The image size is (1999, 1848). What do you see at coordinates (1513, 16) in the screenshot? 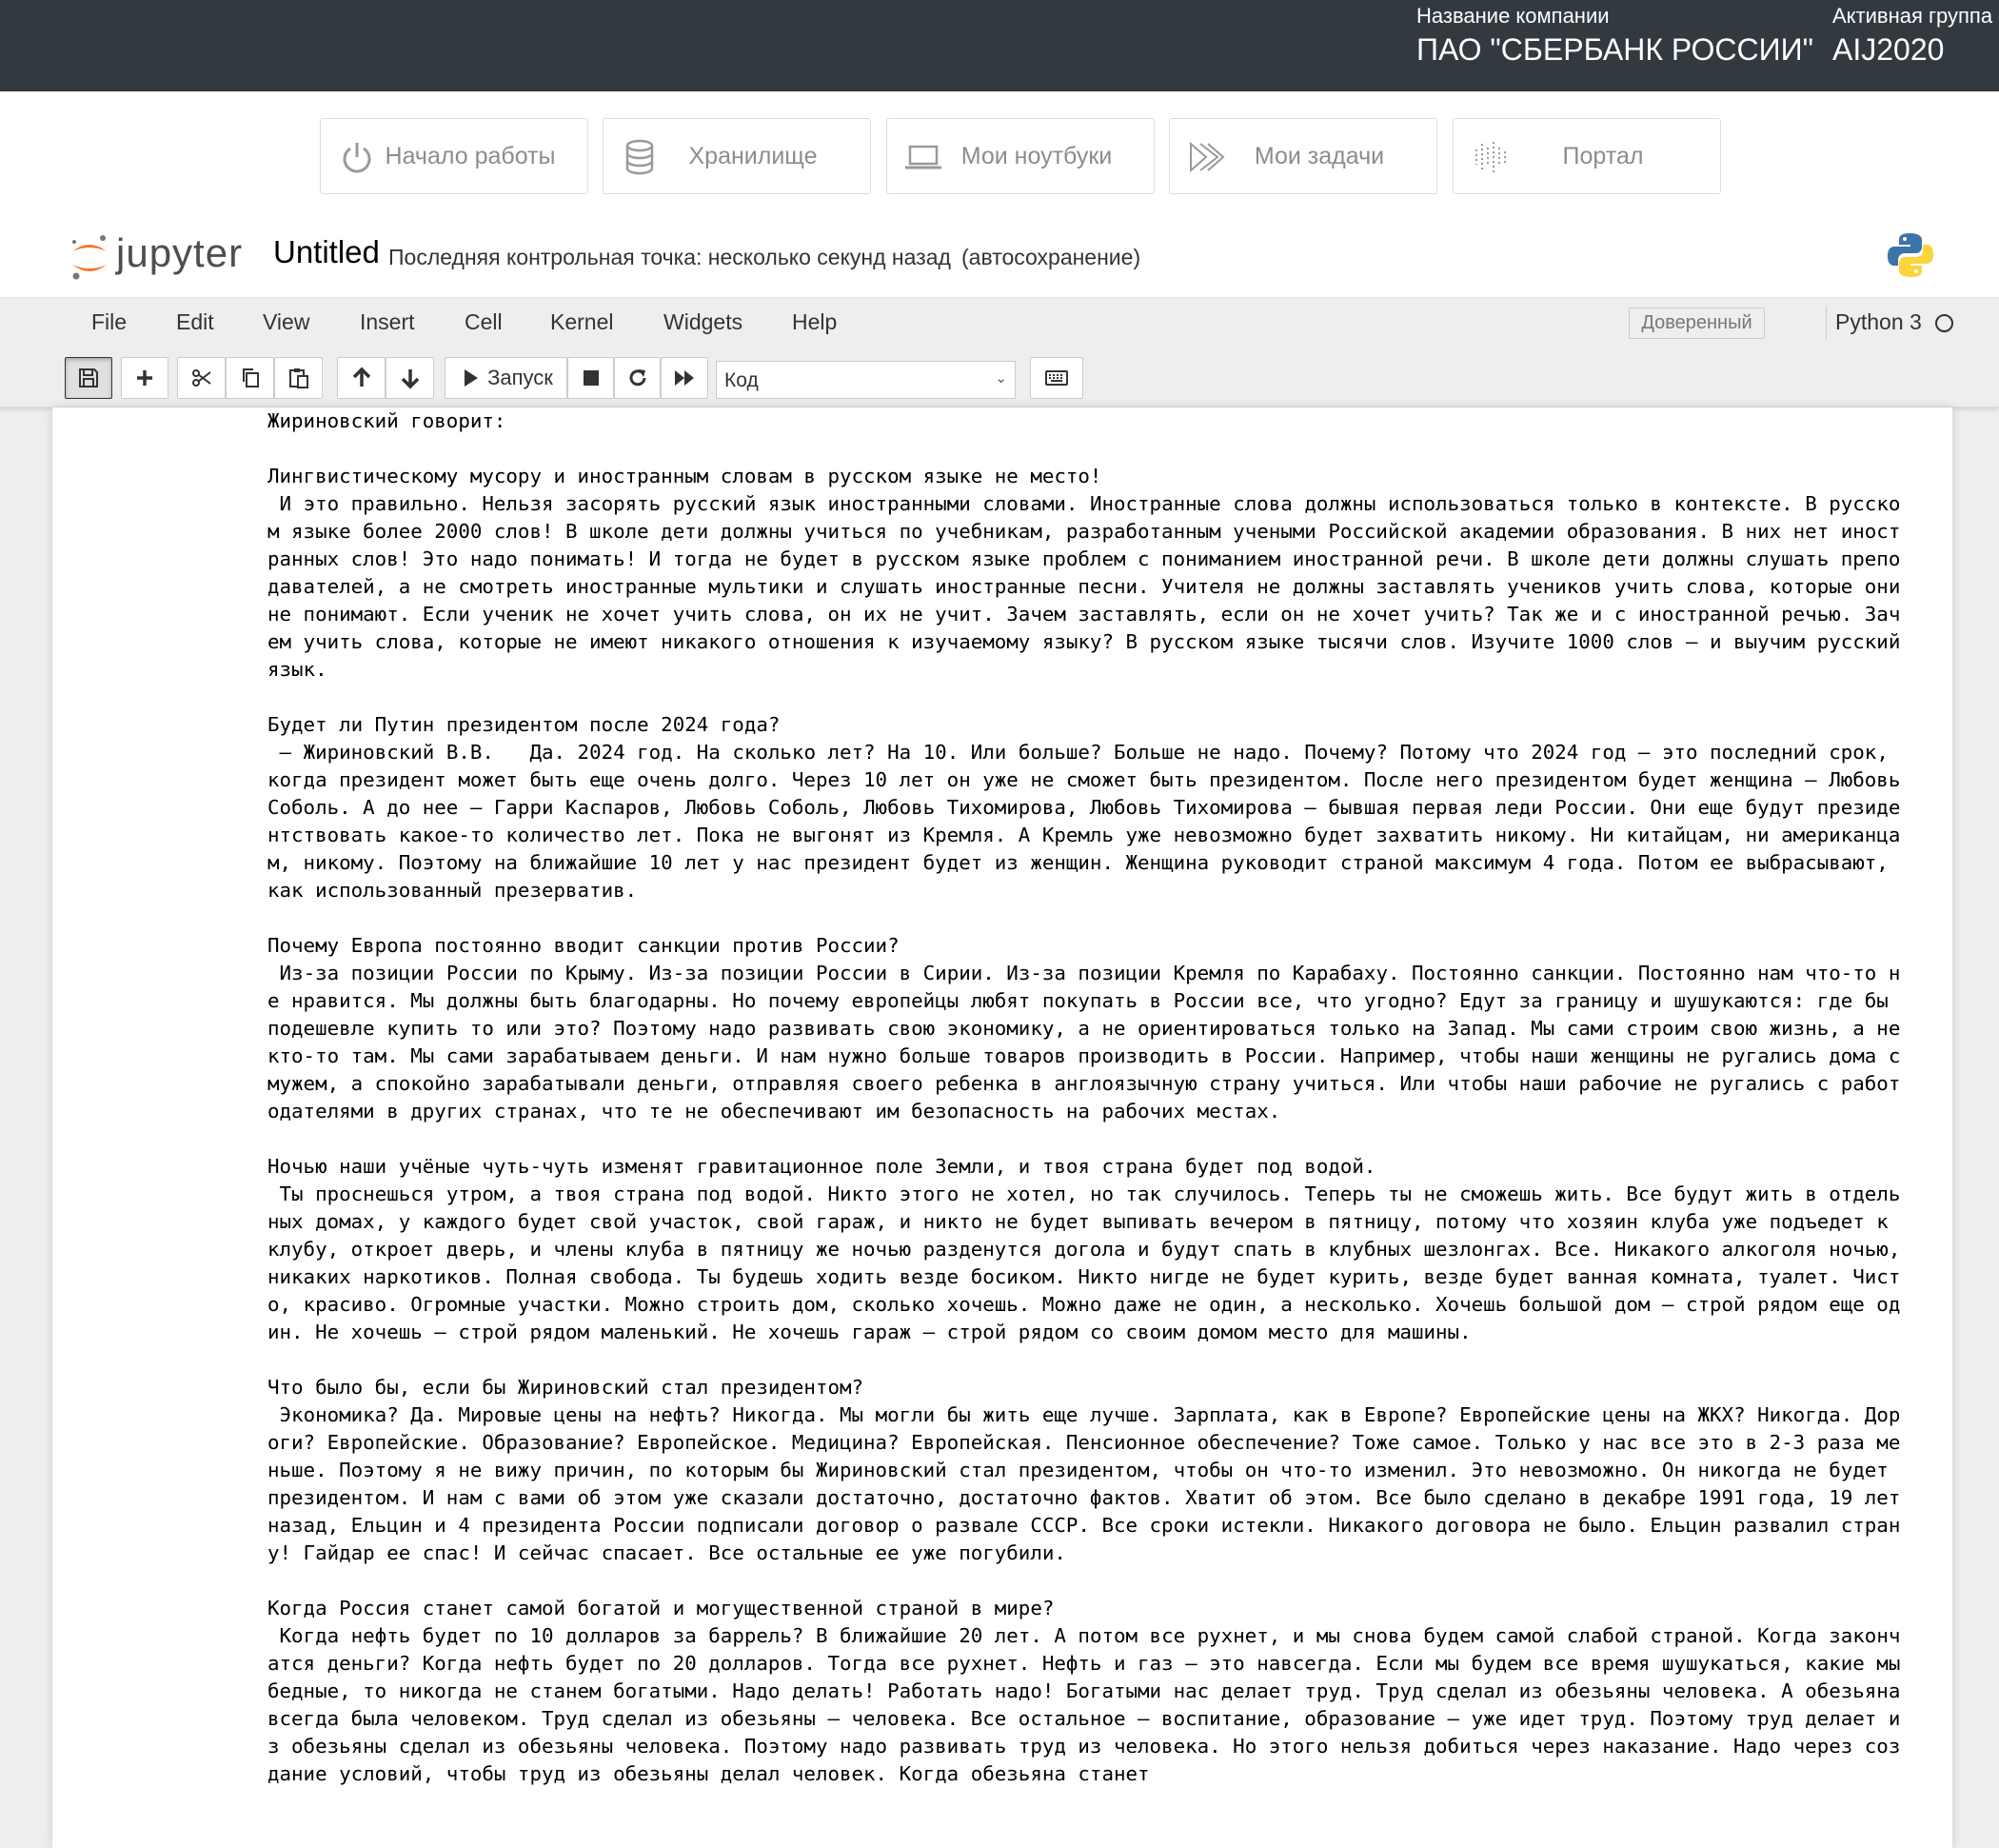
I see `company-caption: Название компании` at bounding box center [1513, 16].